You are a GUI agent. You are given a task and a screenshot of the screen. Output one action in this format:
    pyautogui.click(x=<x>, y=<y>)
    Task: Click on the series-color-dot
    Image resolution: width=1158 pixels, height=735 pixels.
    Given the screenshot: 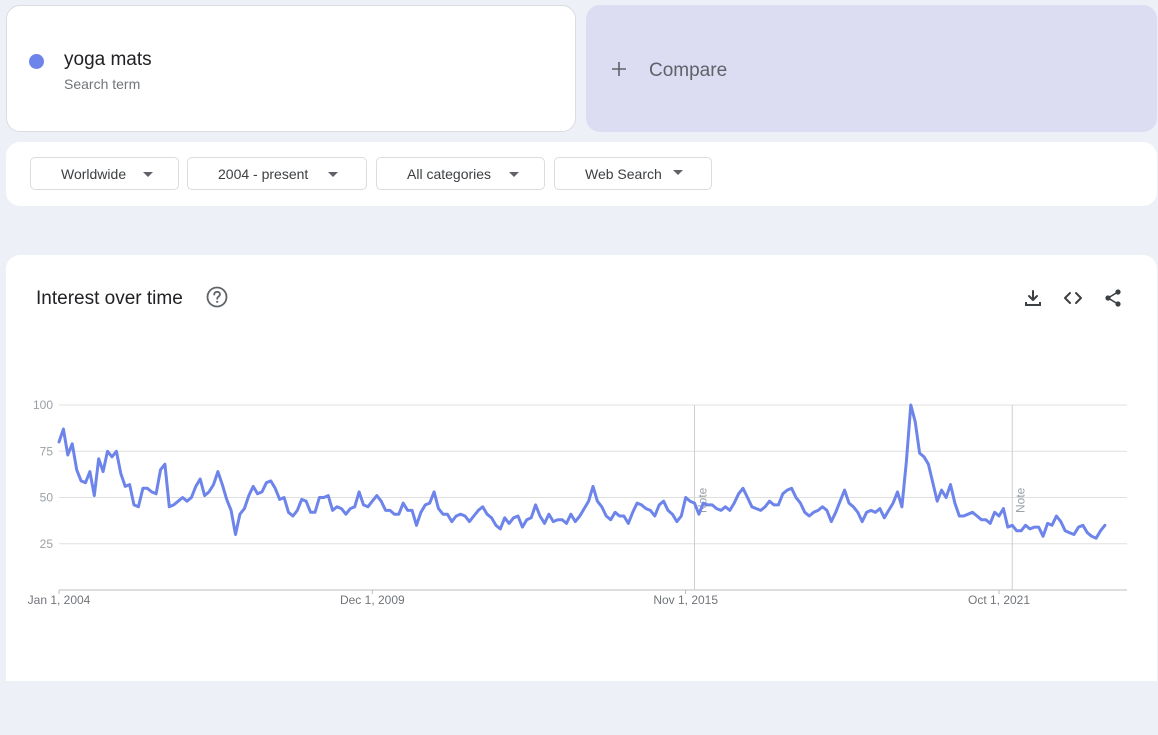 What is the action you would take?
    pyautogui.click(x=36, y=61)
    